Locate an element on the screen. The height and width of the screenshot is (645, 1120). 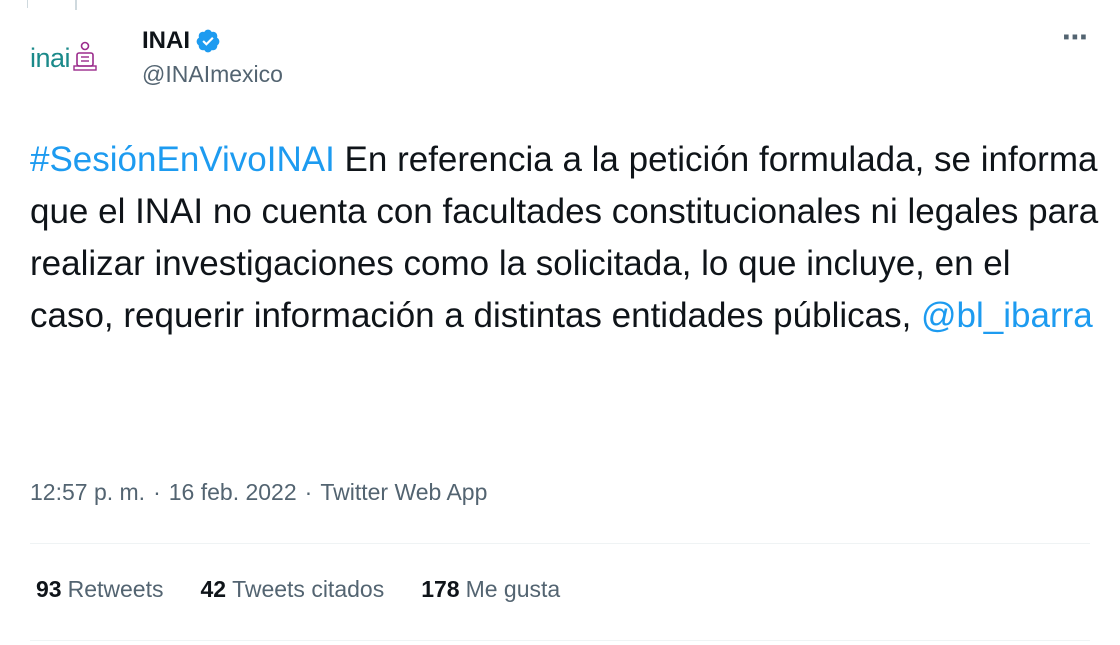
likes-stat: 178 Me gusta is located at coordinates (490, 589).